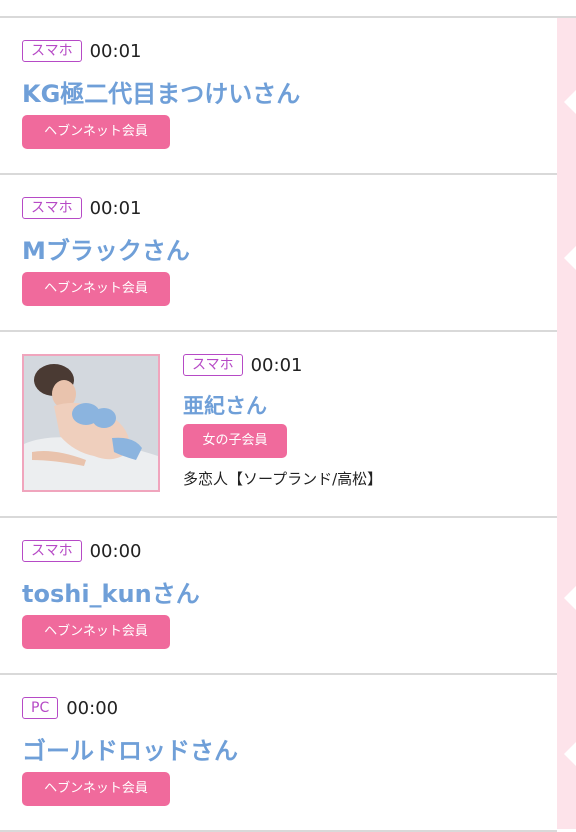 The width and height of the screenshot is (576, 832). I want to click on device-badge: PC, so click(40, 708).